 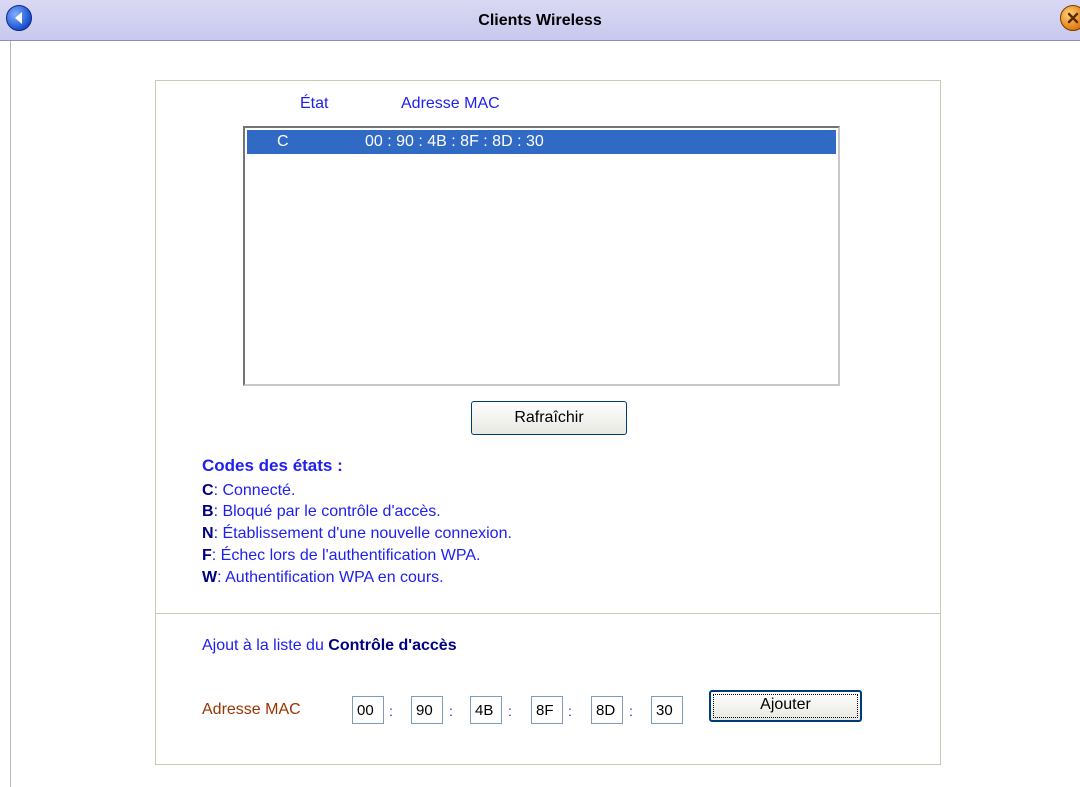 I want to click on mac-octet-3-field, so click(x=486, y=710).